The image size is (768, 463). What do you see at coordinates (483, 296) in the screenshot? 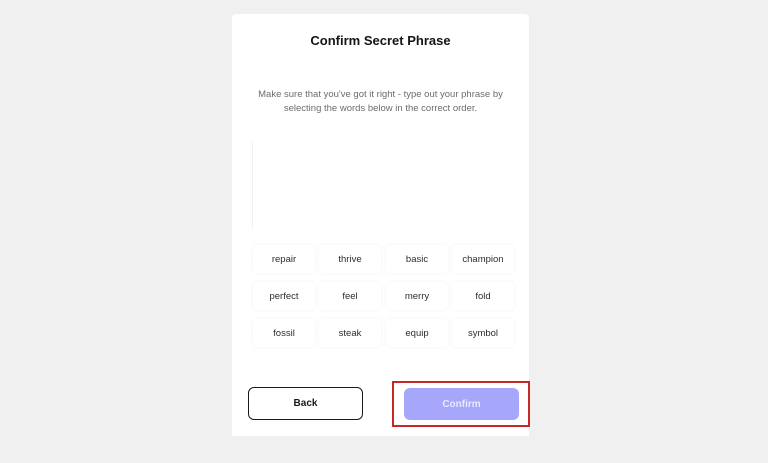
I see `word-chip-fold: fold` at bounding box center [483, 296].